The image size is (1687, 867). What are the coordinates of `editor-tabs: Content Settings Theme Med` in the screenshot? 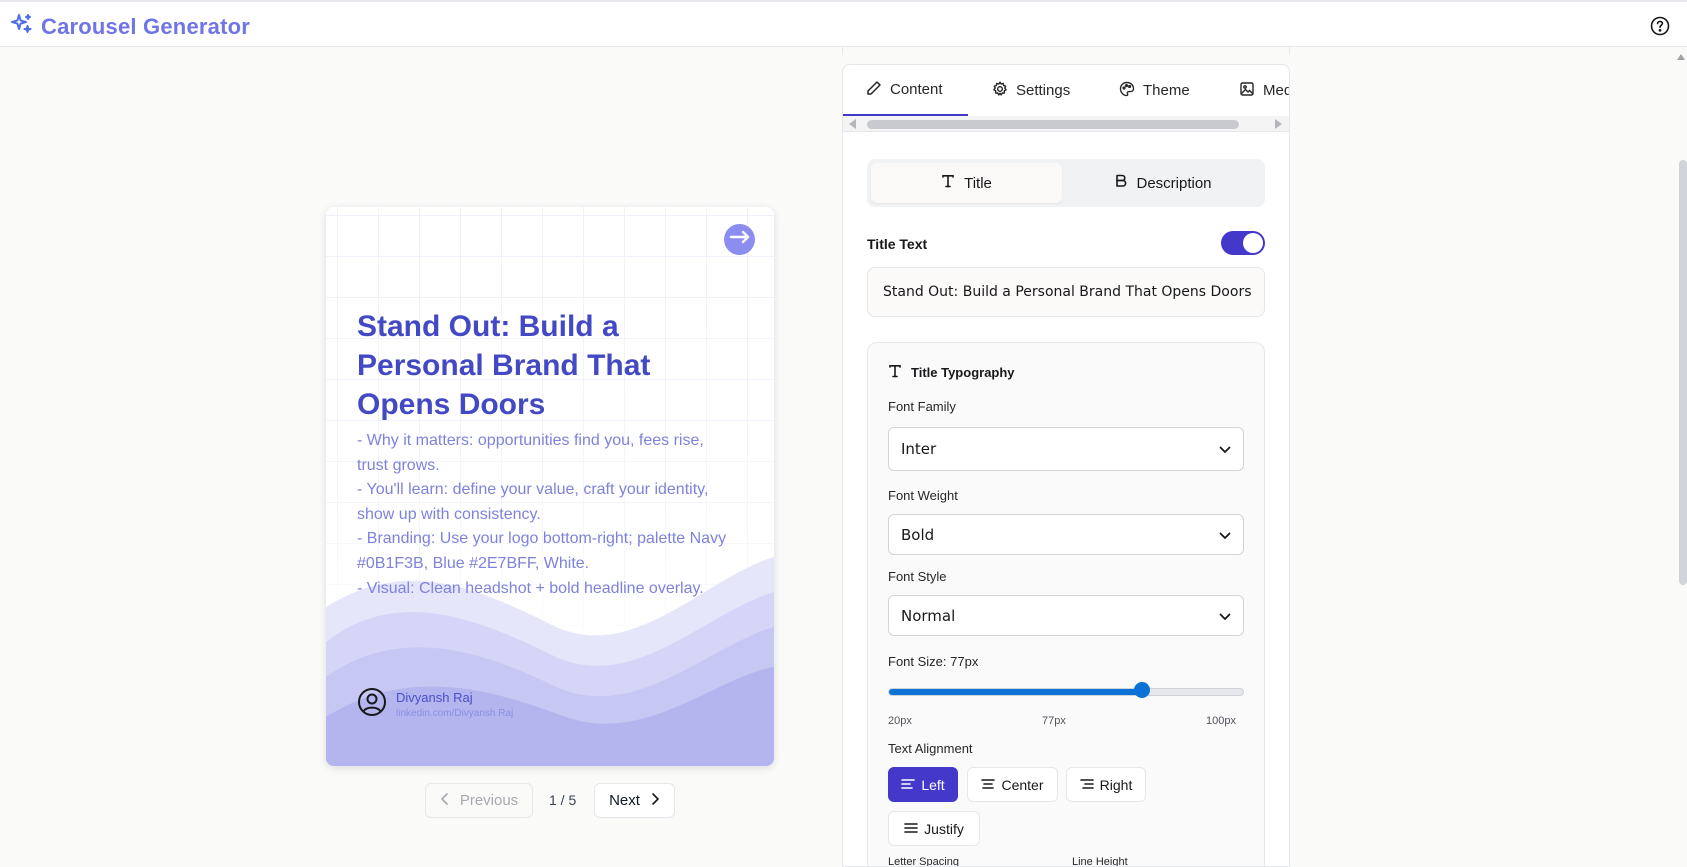 It's located at (1066, 90).